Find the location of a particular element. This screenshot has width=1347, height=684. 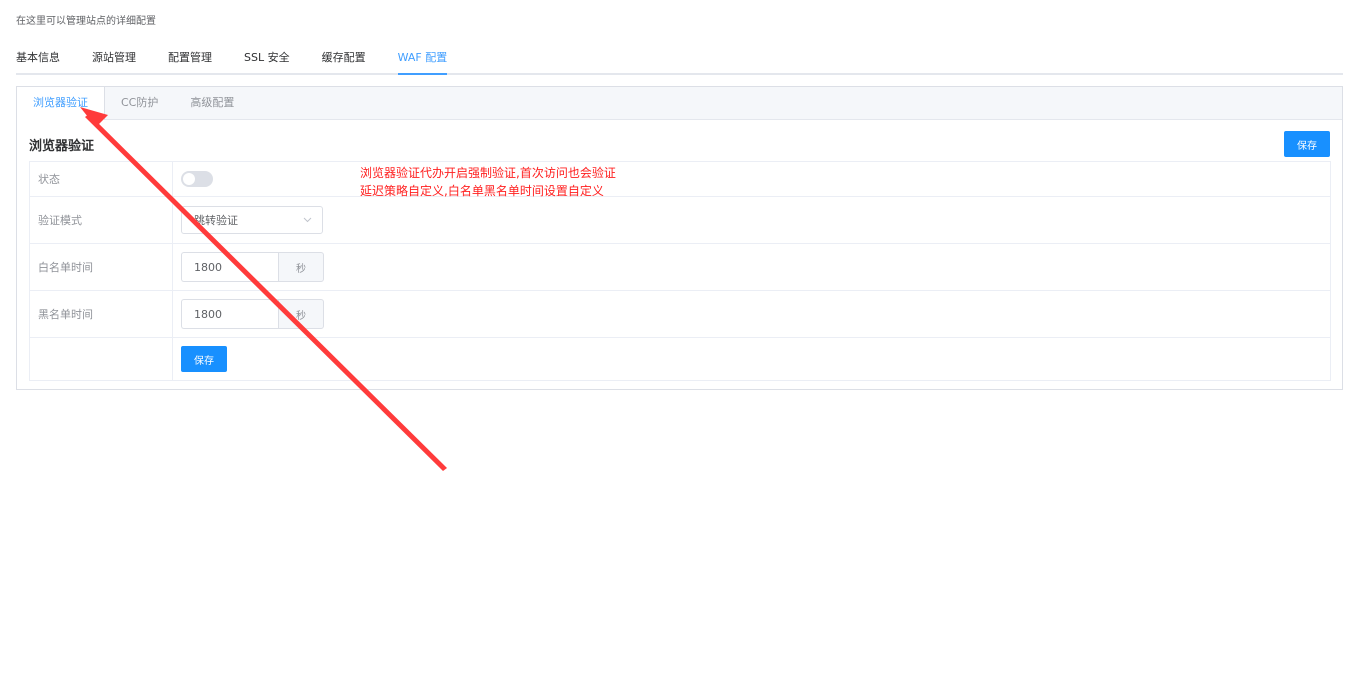

tab-cache: 缓存配置 is located at coordinates (344, 58).